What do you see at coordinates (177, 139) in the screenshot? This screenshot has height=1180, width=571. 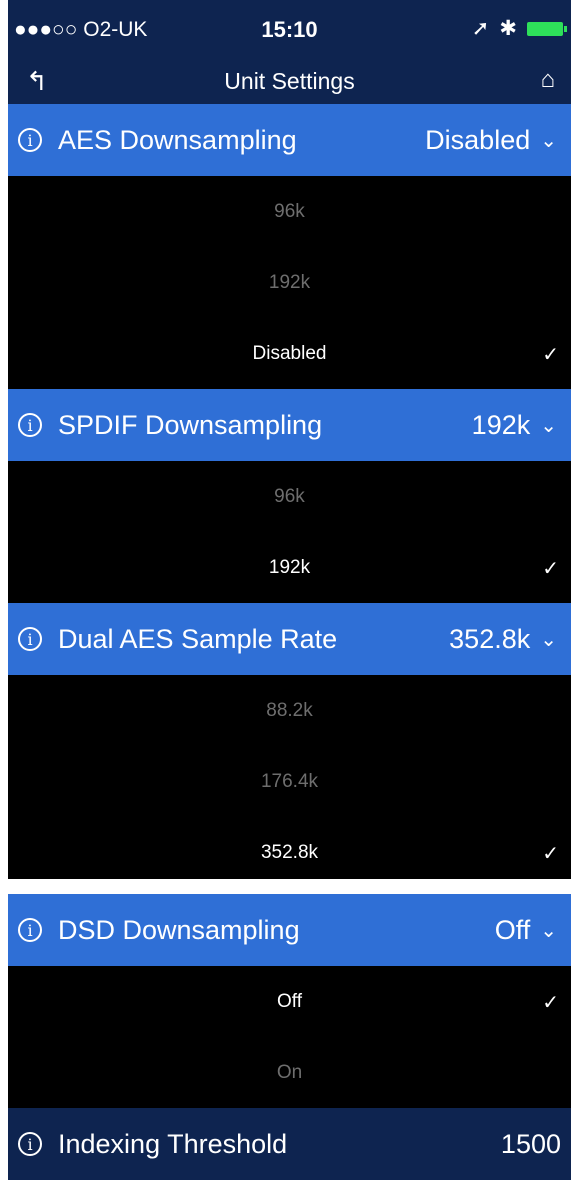 I see `section-label: AES Downsampling` at bounding box center [177, 139].